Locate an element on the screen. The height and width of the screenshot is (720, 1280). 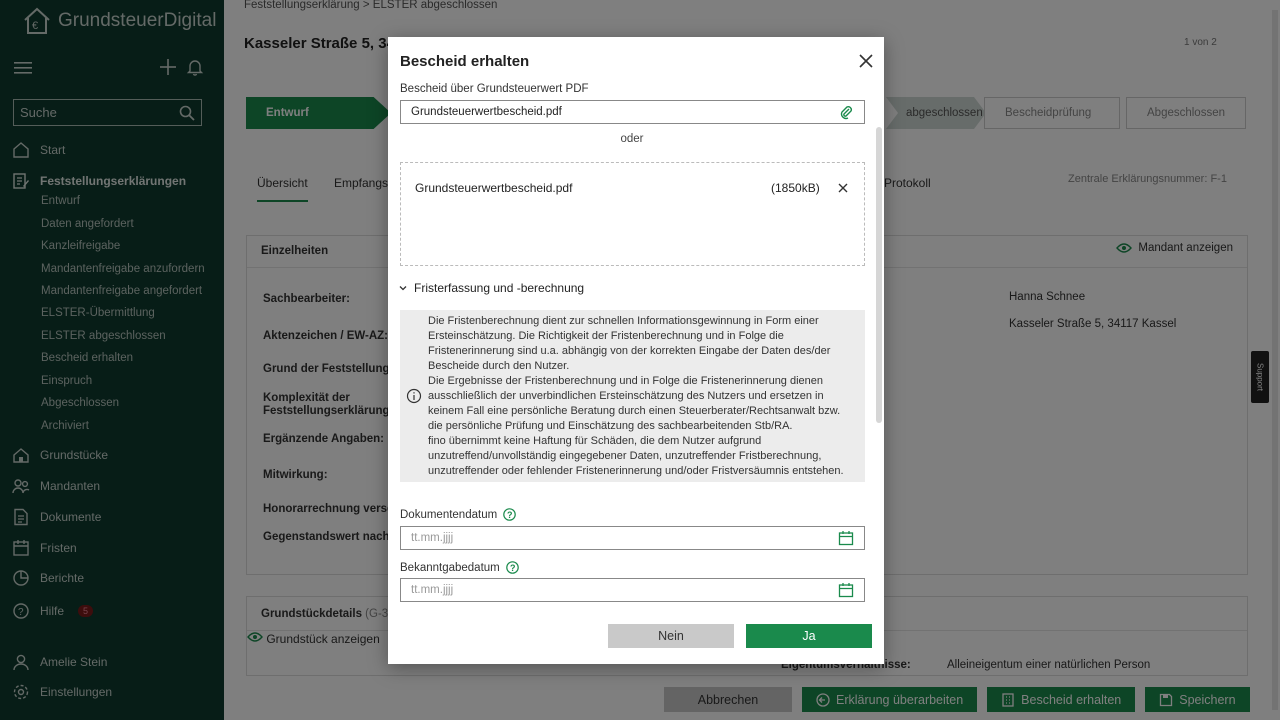
dialog-title: Bescheid erhalten is located at coordinates (465, 61).